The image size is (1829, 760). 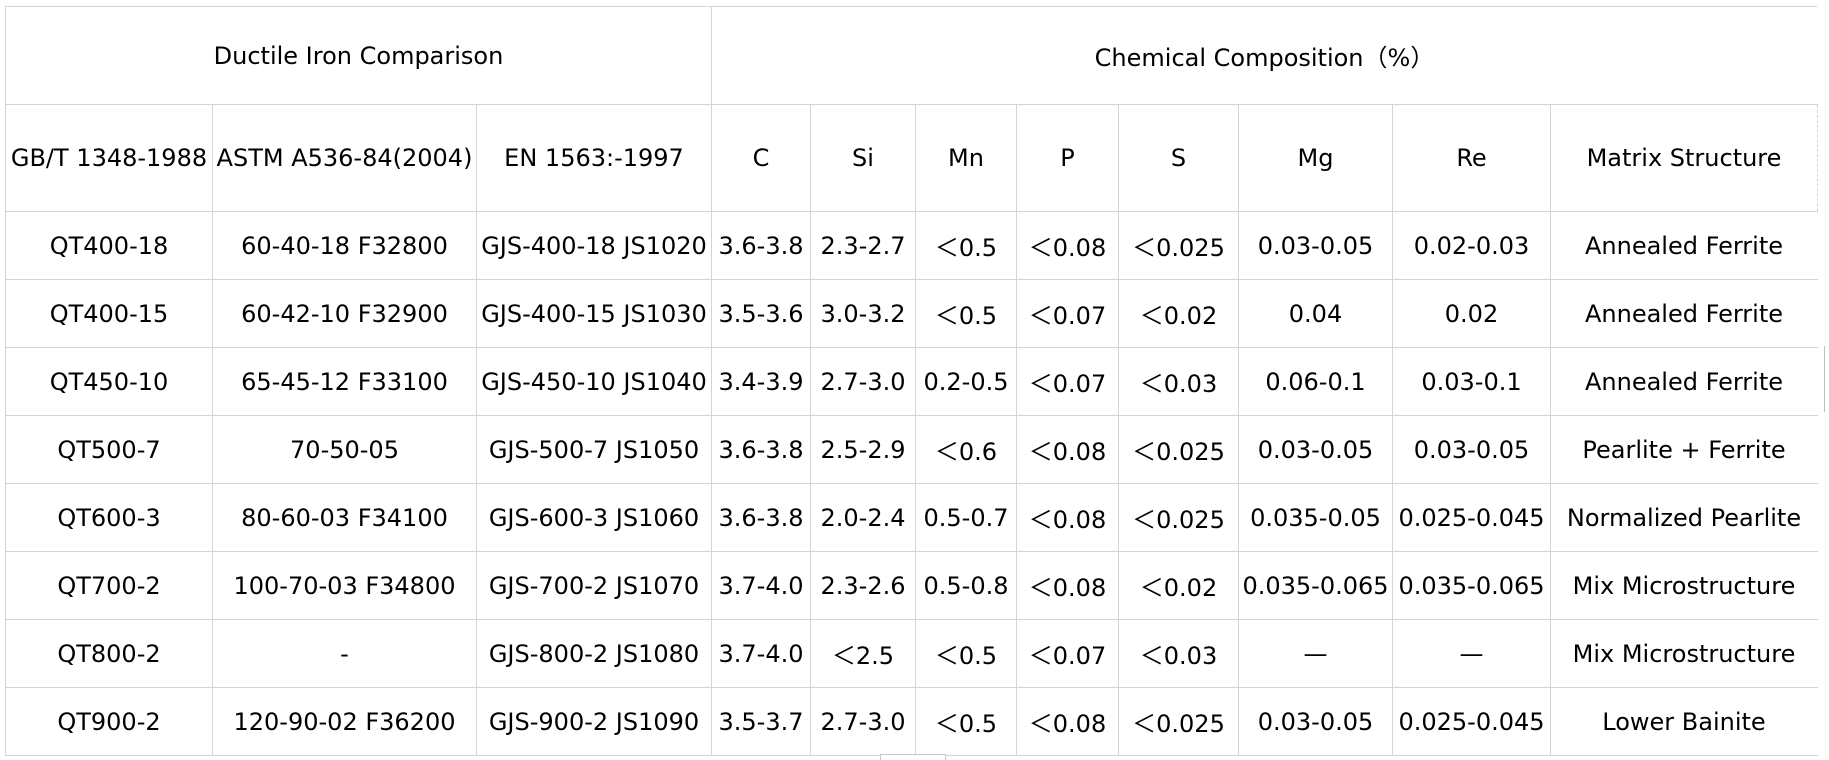 I want to click on cell-manganese: ＜0.6, so click(x=966, y=449).